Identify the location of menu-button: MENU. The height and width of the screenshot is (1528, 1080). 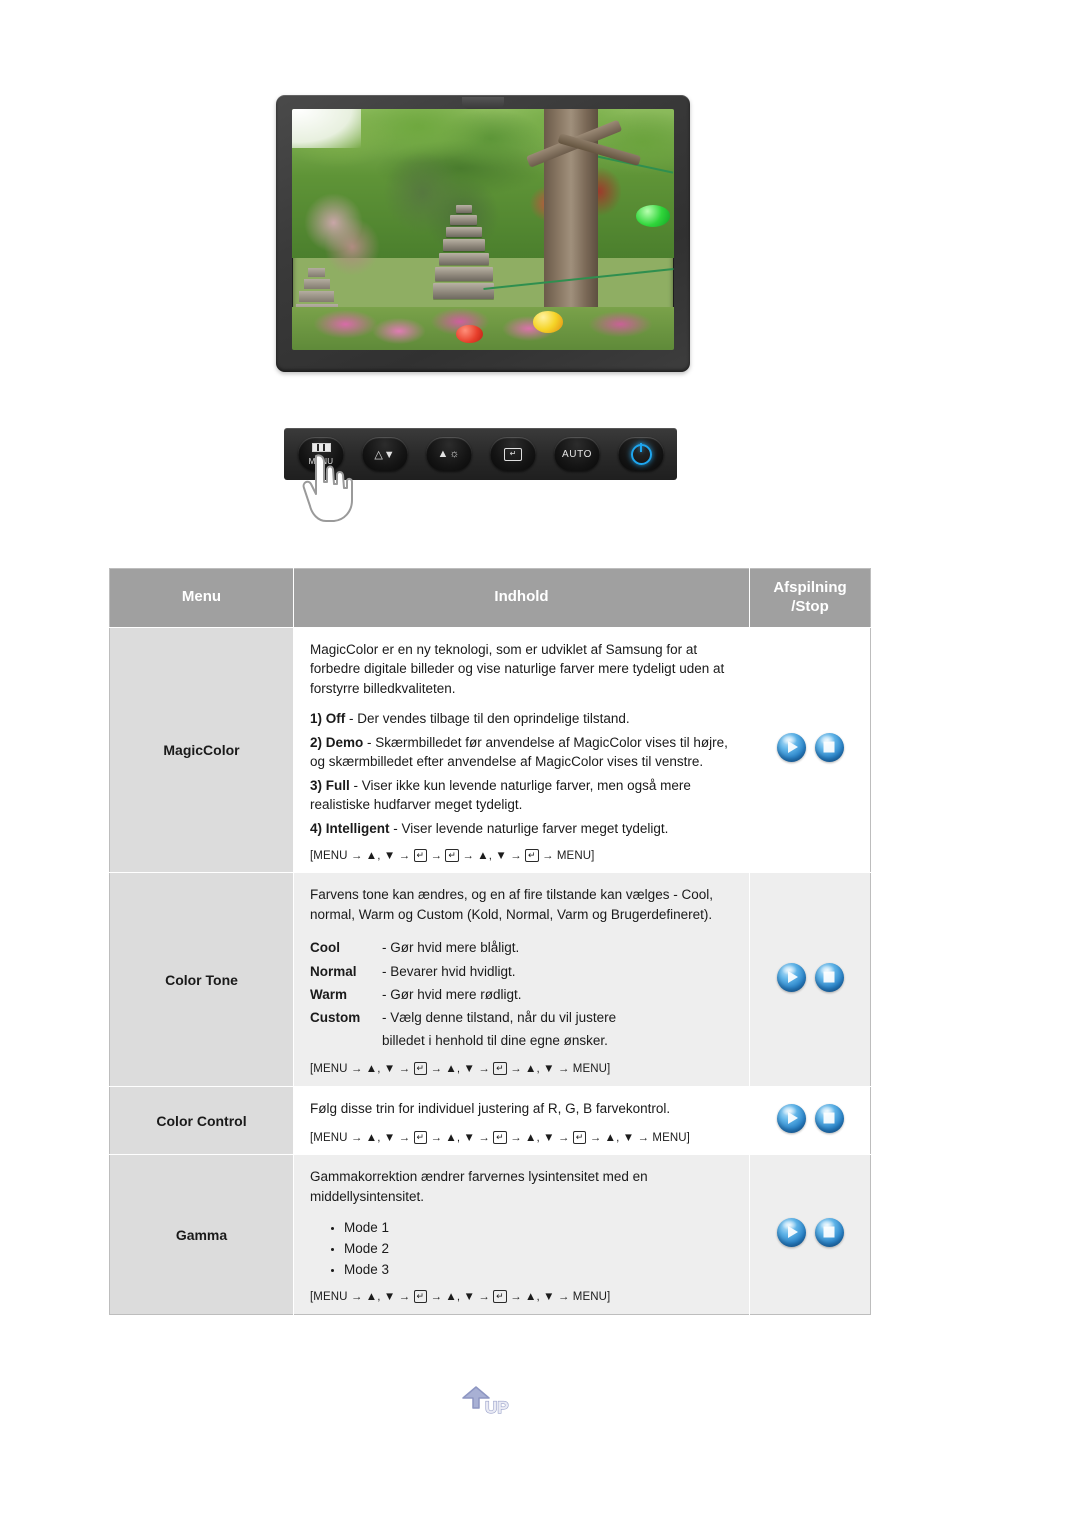
(321, 454).